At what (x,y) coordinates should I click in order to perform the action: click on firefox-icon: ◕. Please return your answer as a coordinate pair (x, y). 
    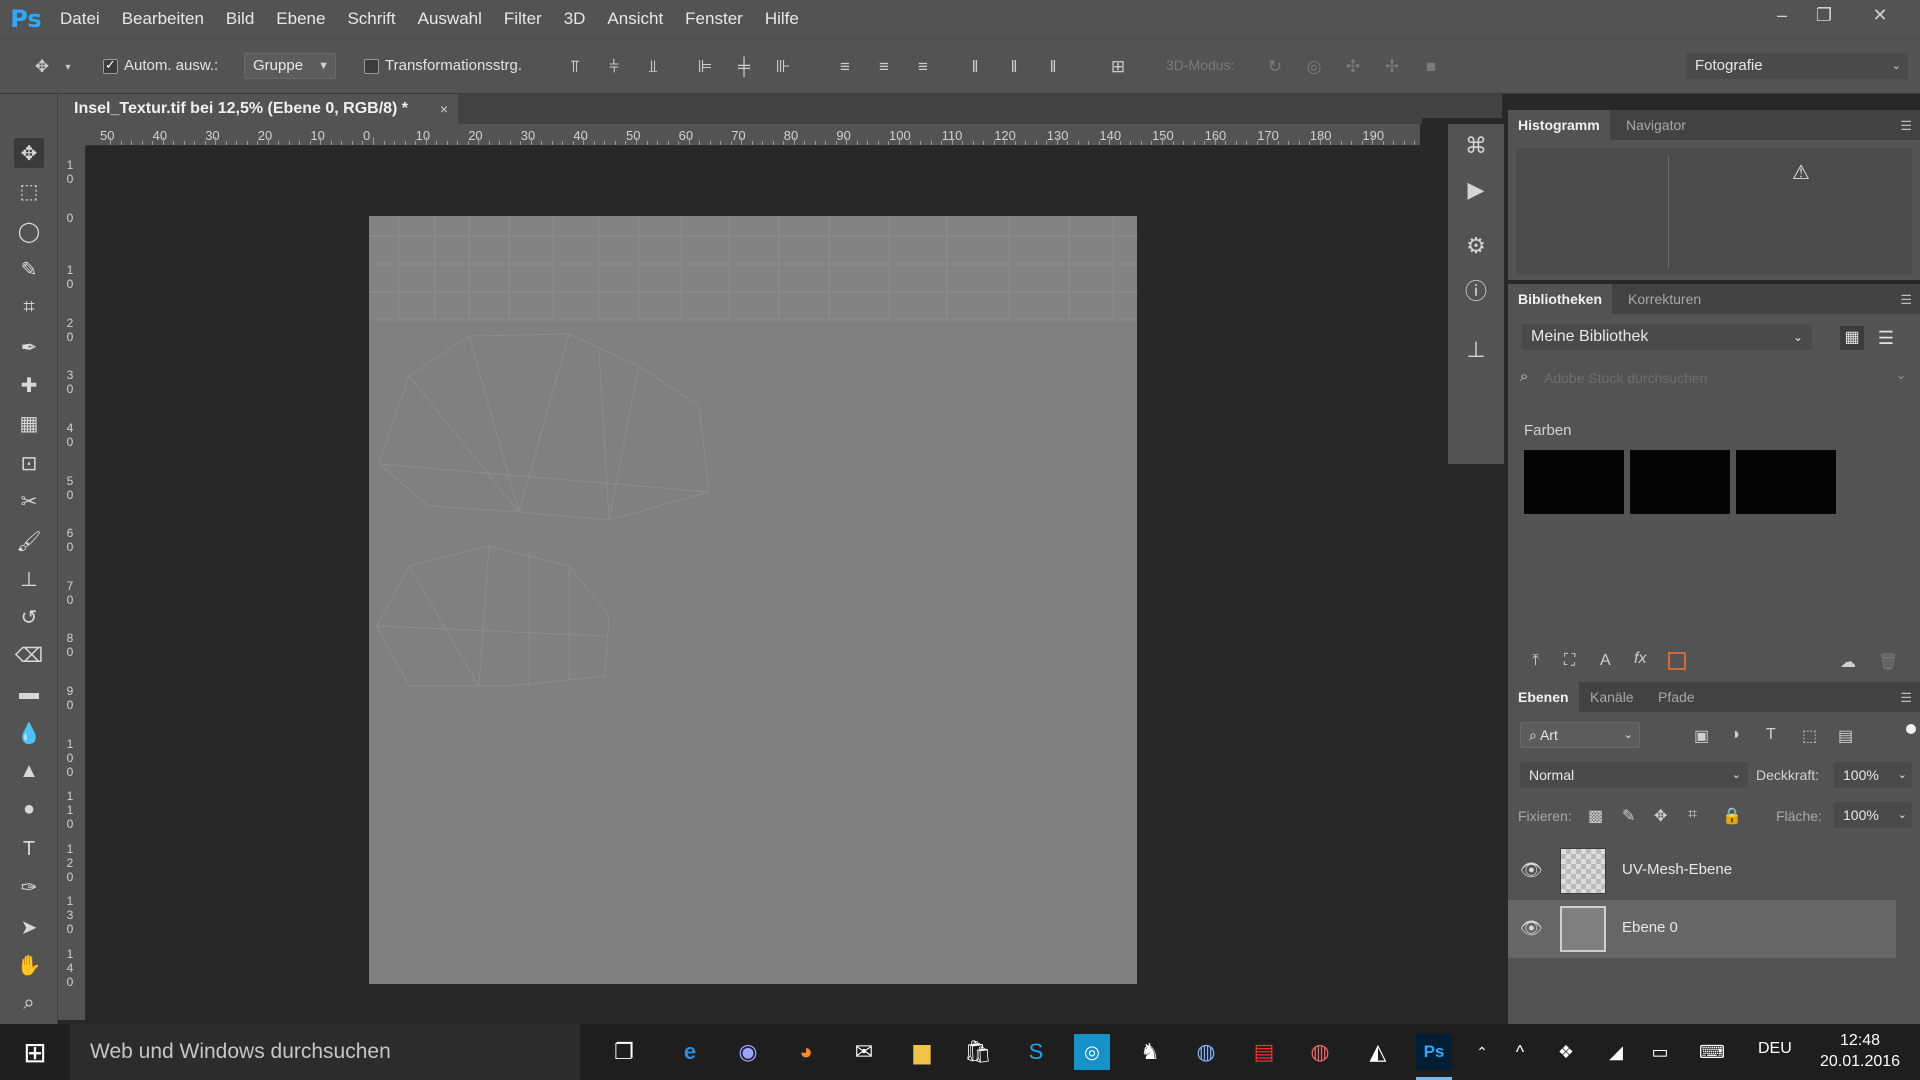
    Looking at the image, I should click on (806, 1052).